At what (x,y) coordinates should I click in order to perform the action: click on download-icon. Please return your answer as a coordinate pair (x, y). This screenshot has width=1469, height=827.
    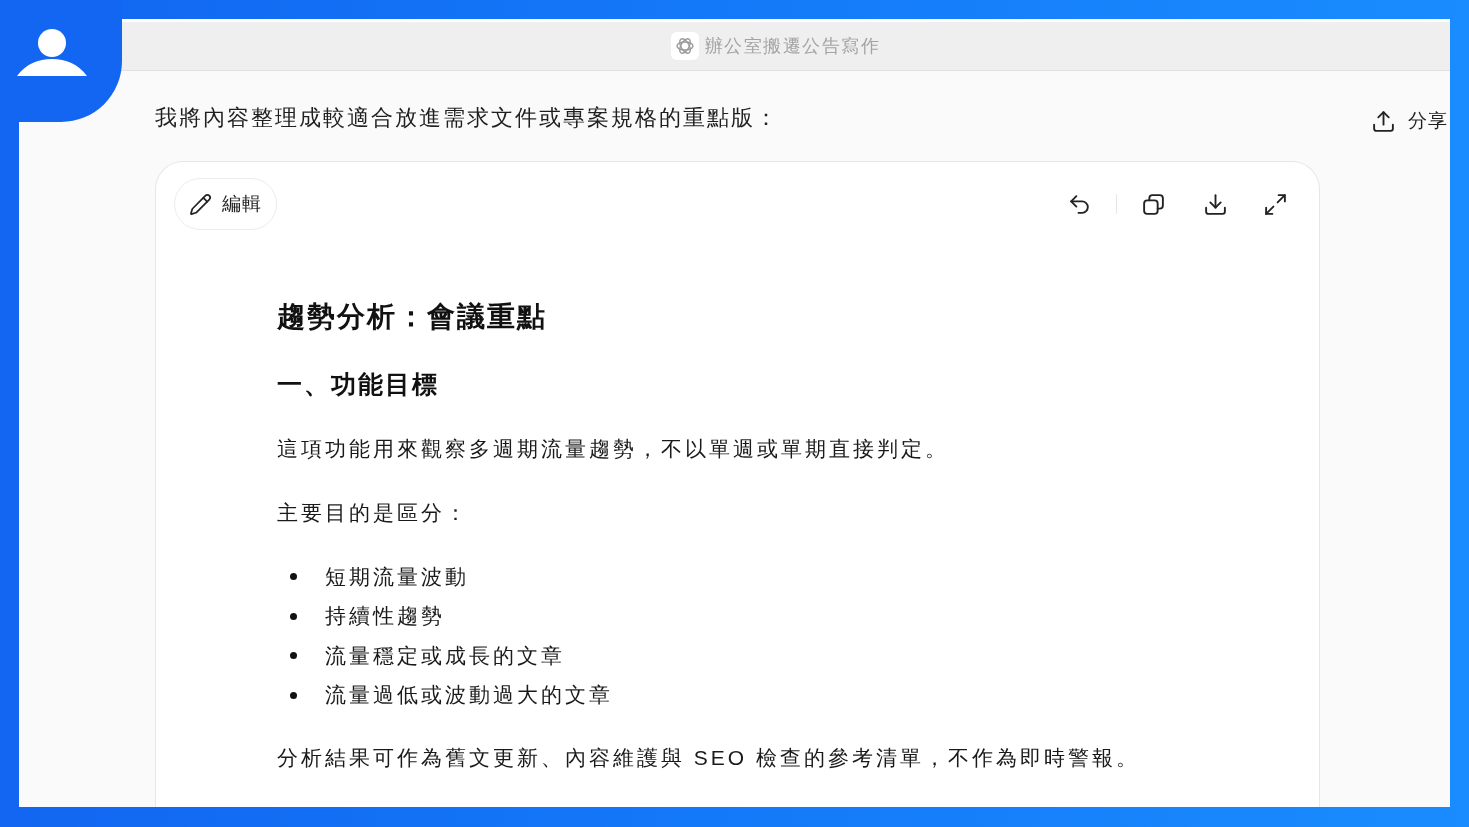
    Looking at the image, I should click on (1215, 204).